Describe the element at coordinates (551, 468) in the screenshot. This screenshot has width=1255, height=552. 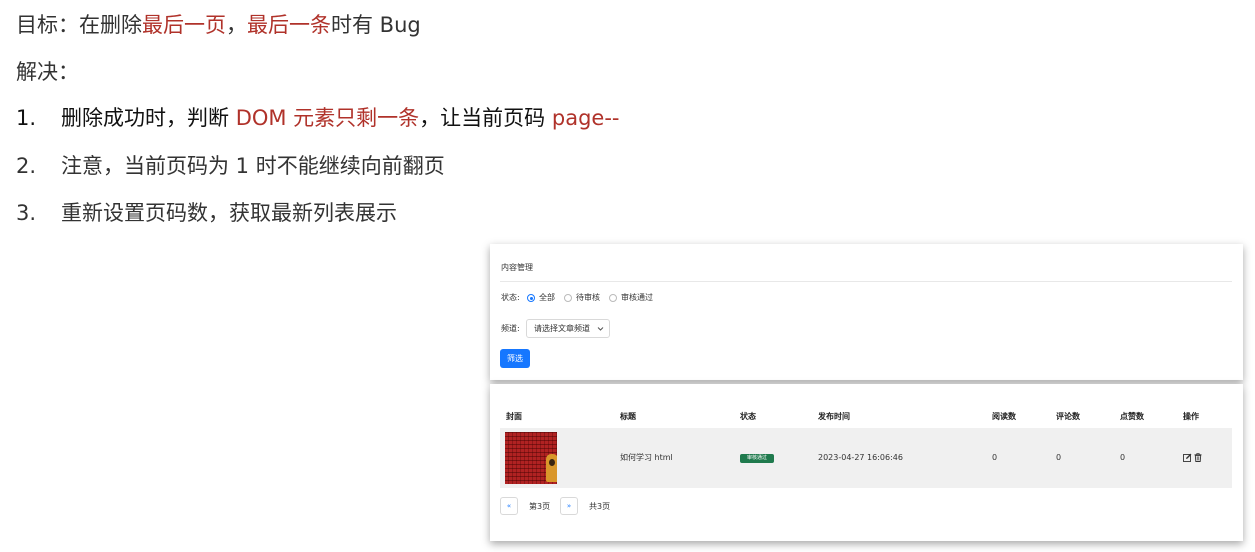
I see `cover-figure` at that location.